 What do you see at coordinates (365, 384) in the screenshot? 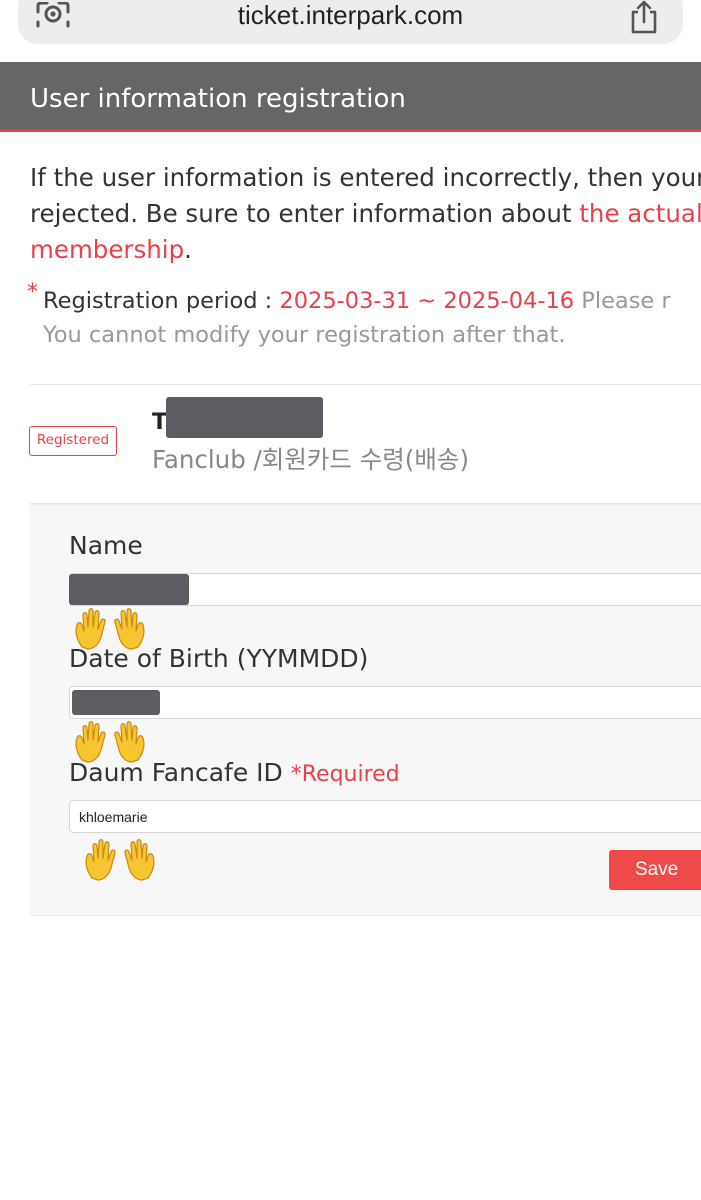
I see `divider` at bounding box center [365, 384].